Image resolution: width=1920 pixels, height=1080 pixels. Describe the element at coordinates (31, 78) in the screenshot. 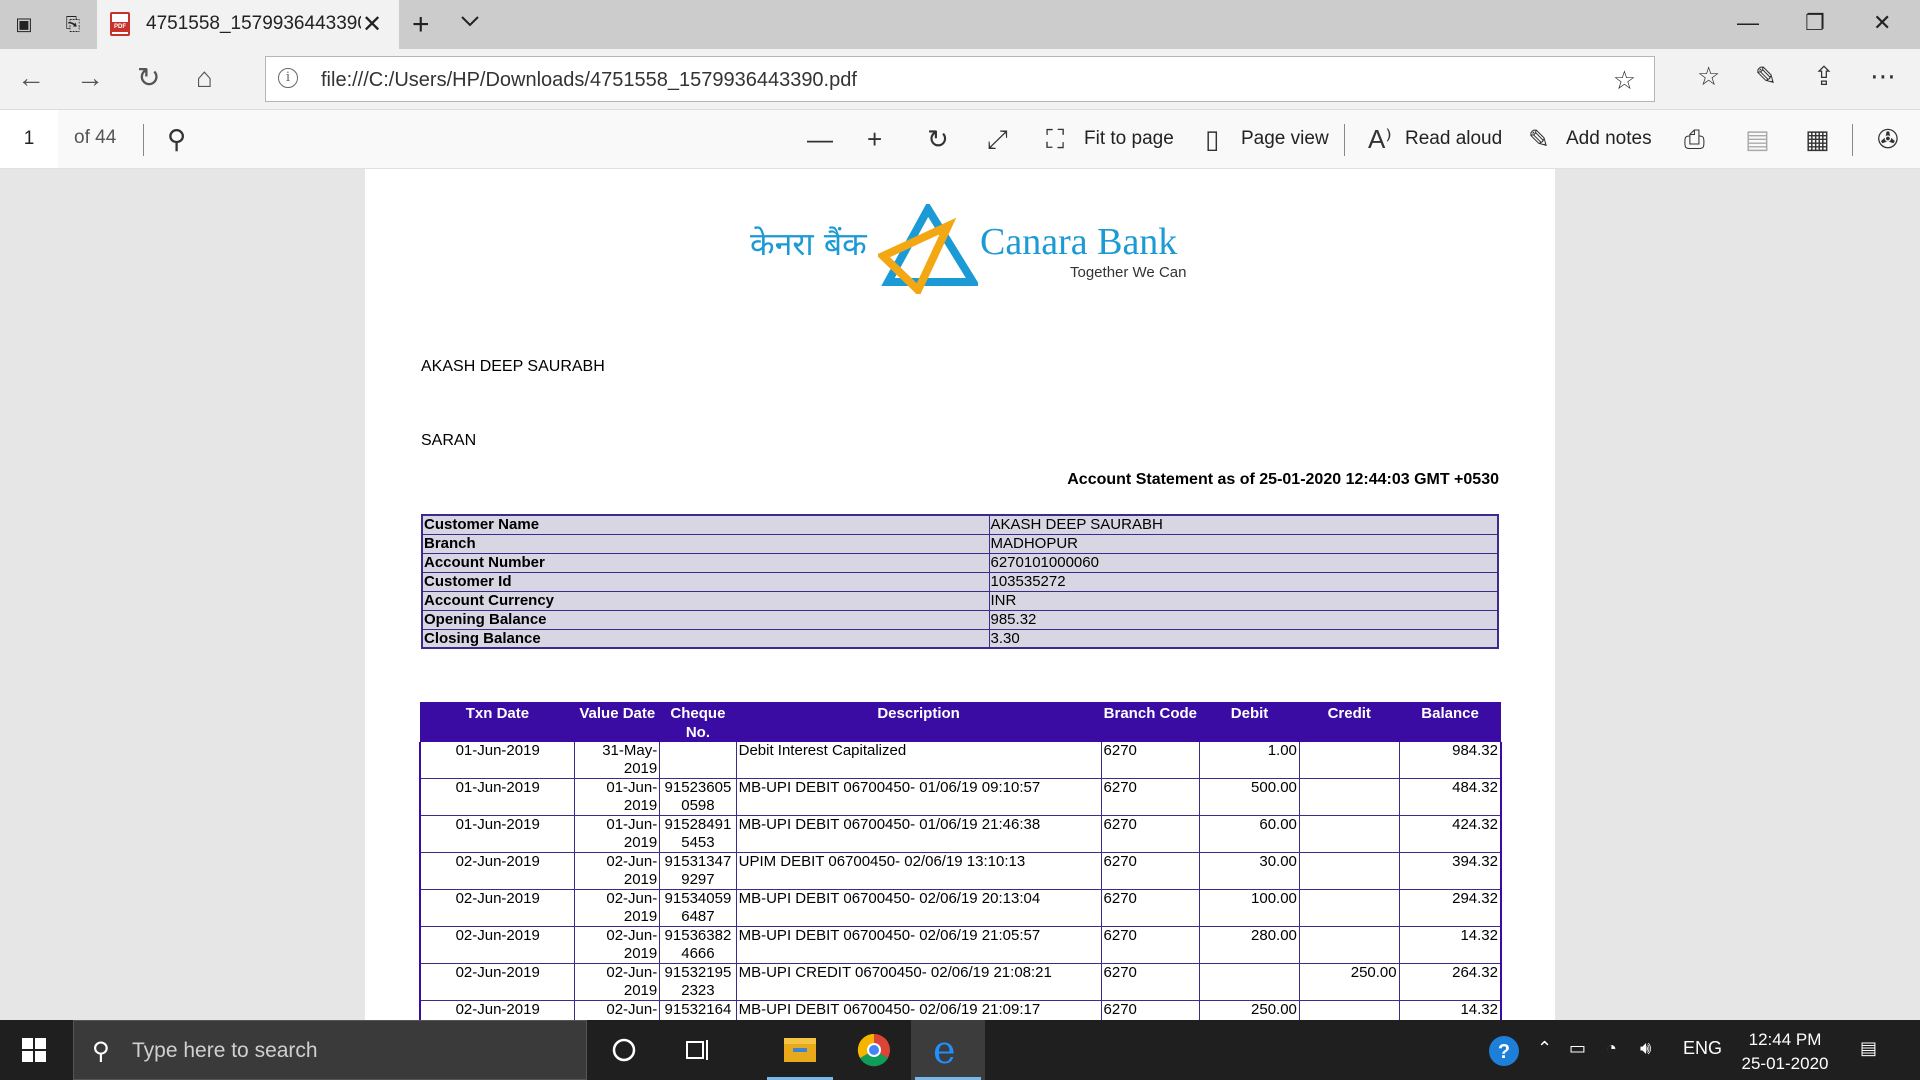

I see `back-icon: ←` at that location.